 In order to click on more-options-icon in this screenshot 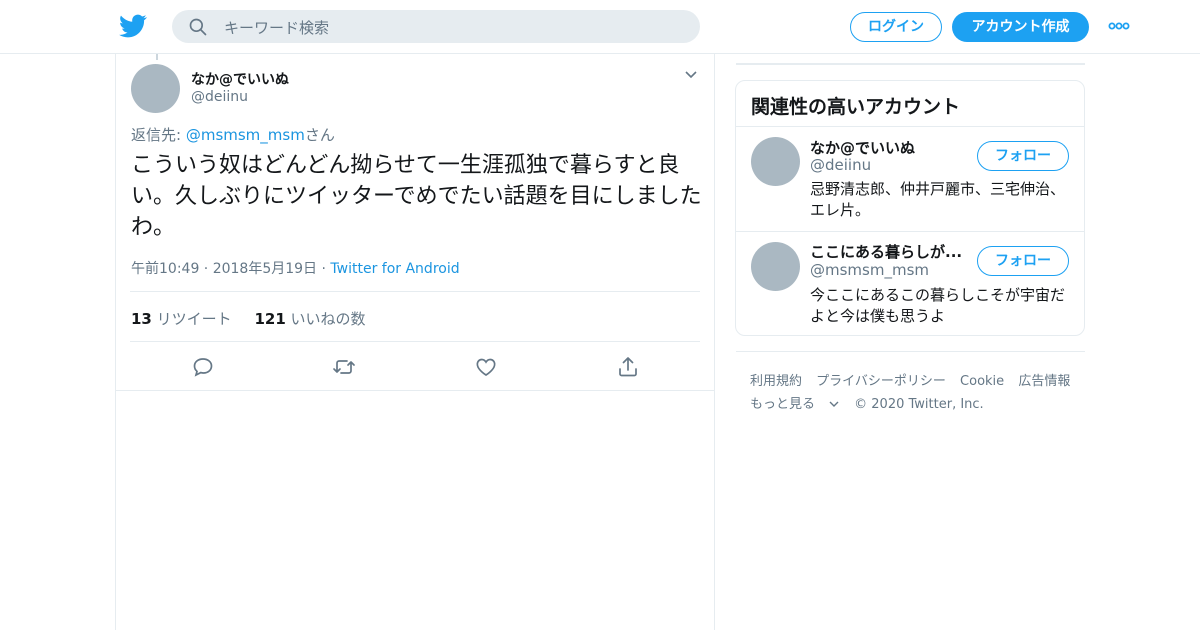, I will do `click(1119, 26)`.